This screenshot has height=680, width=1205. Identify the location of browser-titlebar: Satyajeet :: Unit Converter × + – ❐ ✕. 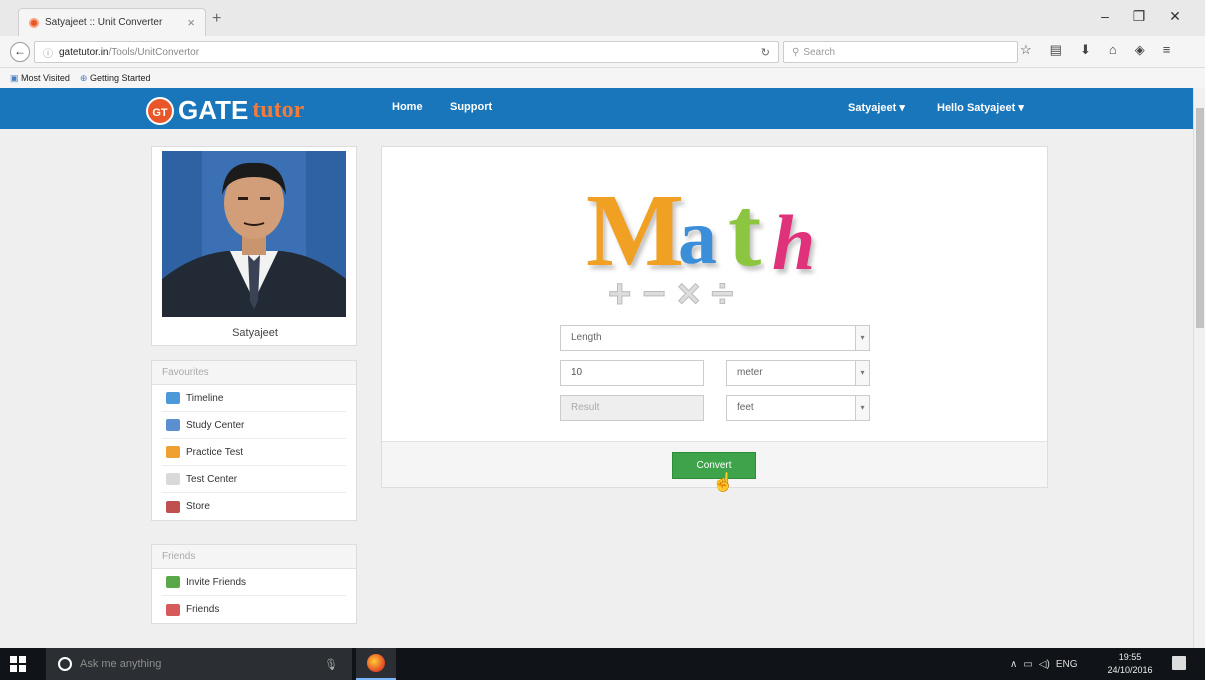
(602, 18).